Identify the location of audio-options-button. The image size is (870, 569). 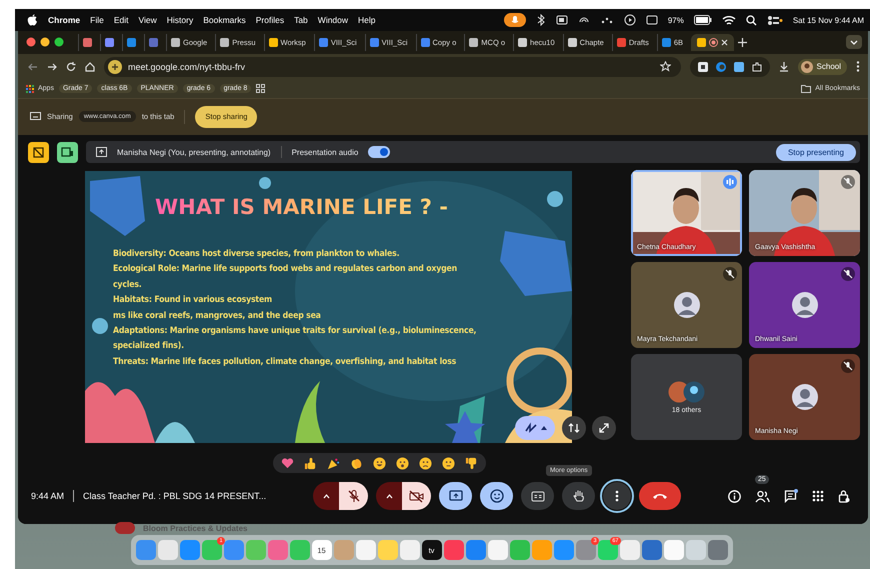
(326, 496).